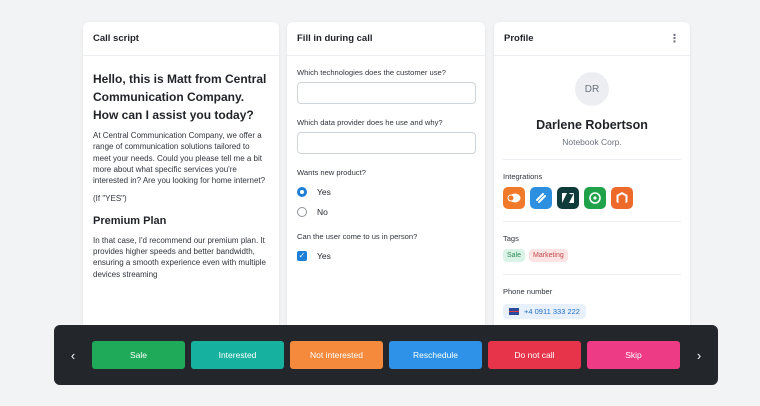 Image resolution: width=760 pixels, height=406 pixels. I want to click on phone-number: +4 0911 333 222, so click(552, 311).